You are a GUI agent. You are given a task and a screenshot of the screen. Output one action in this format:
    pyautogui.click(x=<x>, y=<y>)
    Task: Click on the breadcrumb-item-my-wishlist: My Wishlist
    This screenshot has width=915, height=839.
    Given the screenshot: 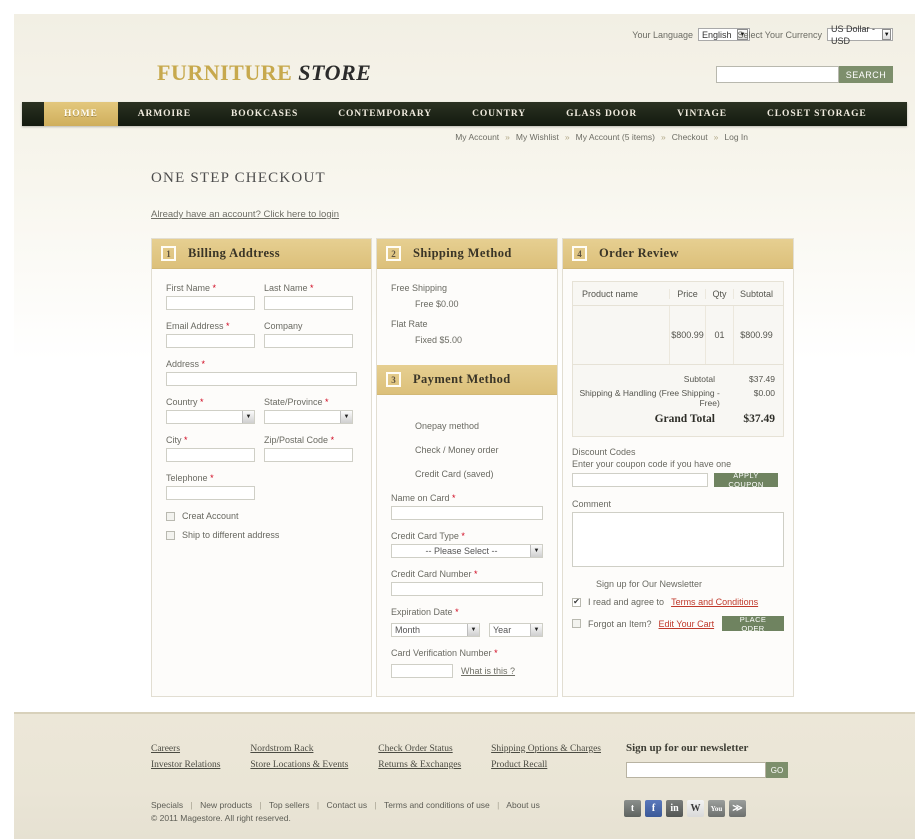 What is the action you would take?
    pyautogui.click(x=537, y=137)
    